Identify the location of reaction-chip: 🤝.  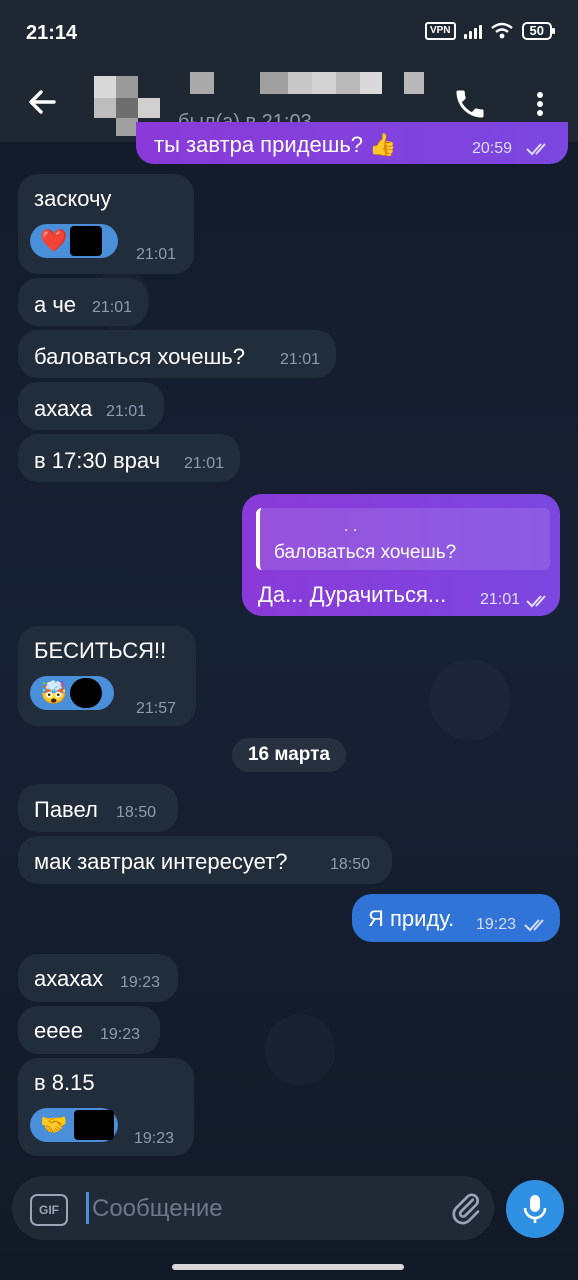
(74, 1125).